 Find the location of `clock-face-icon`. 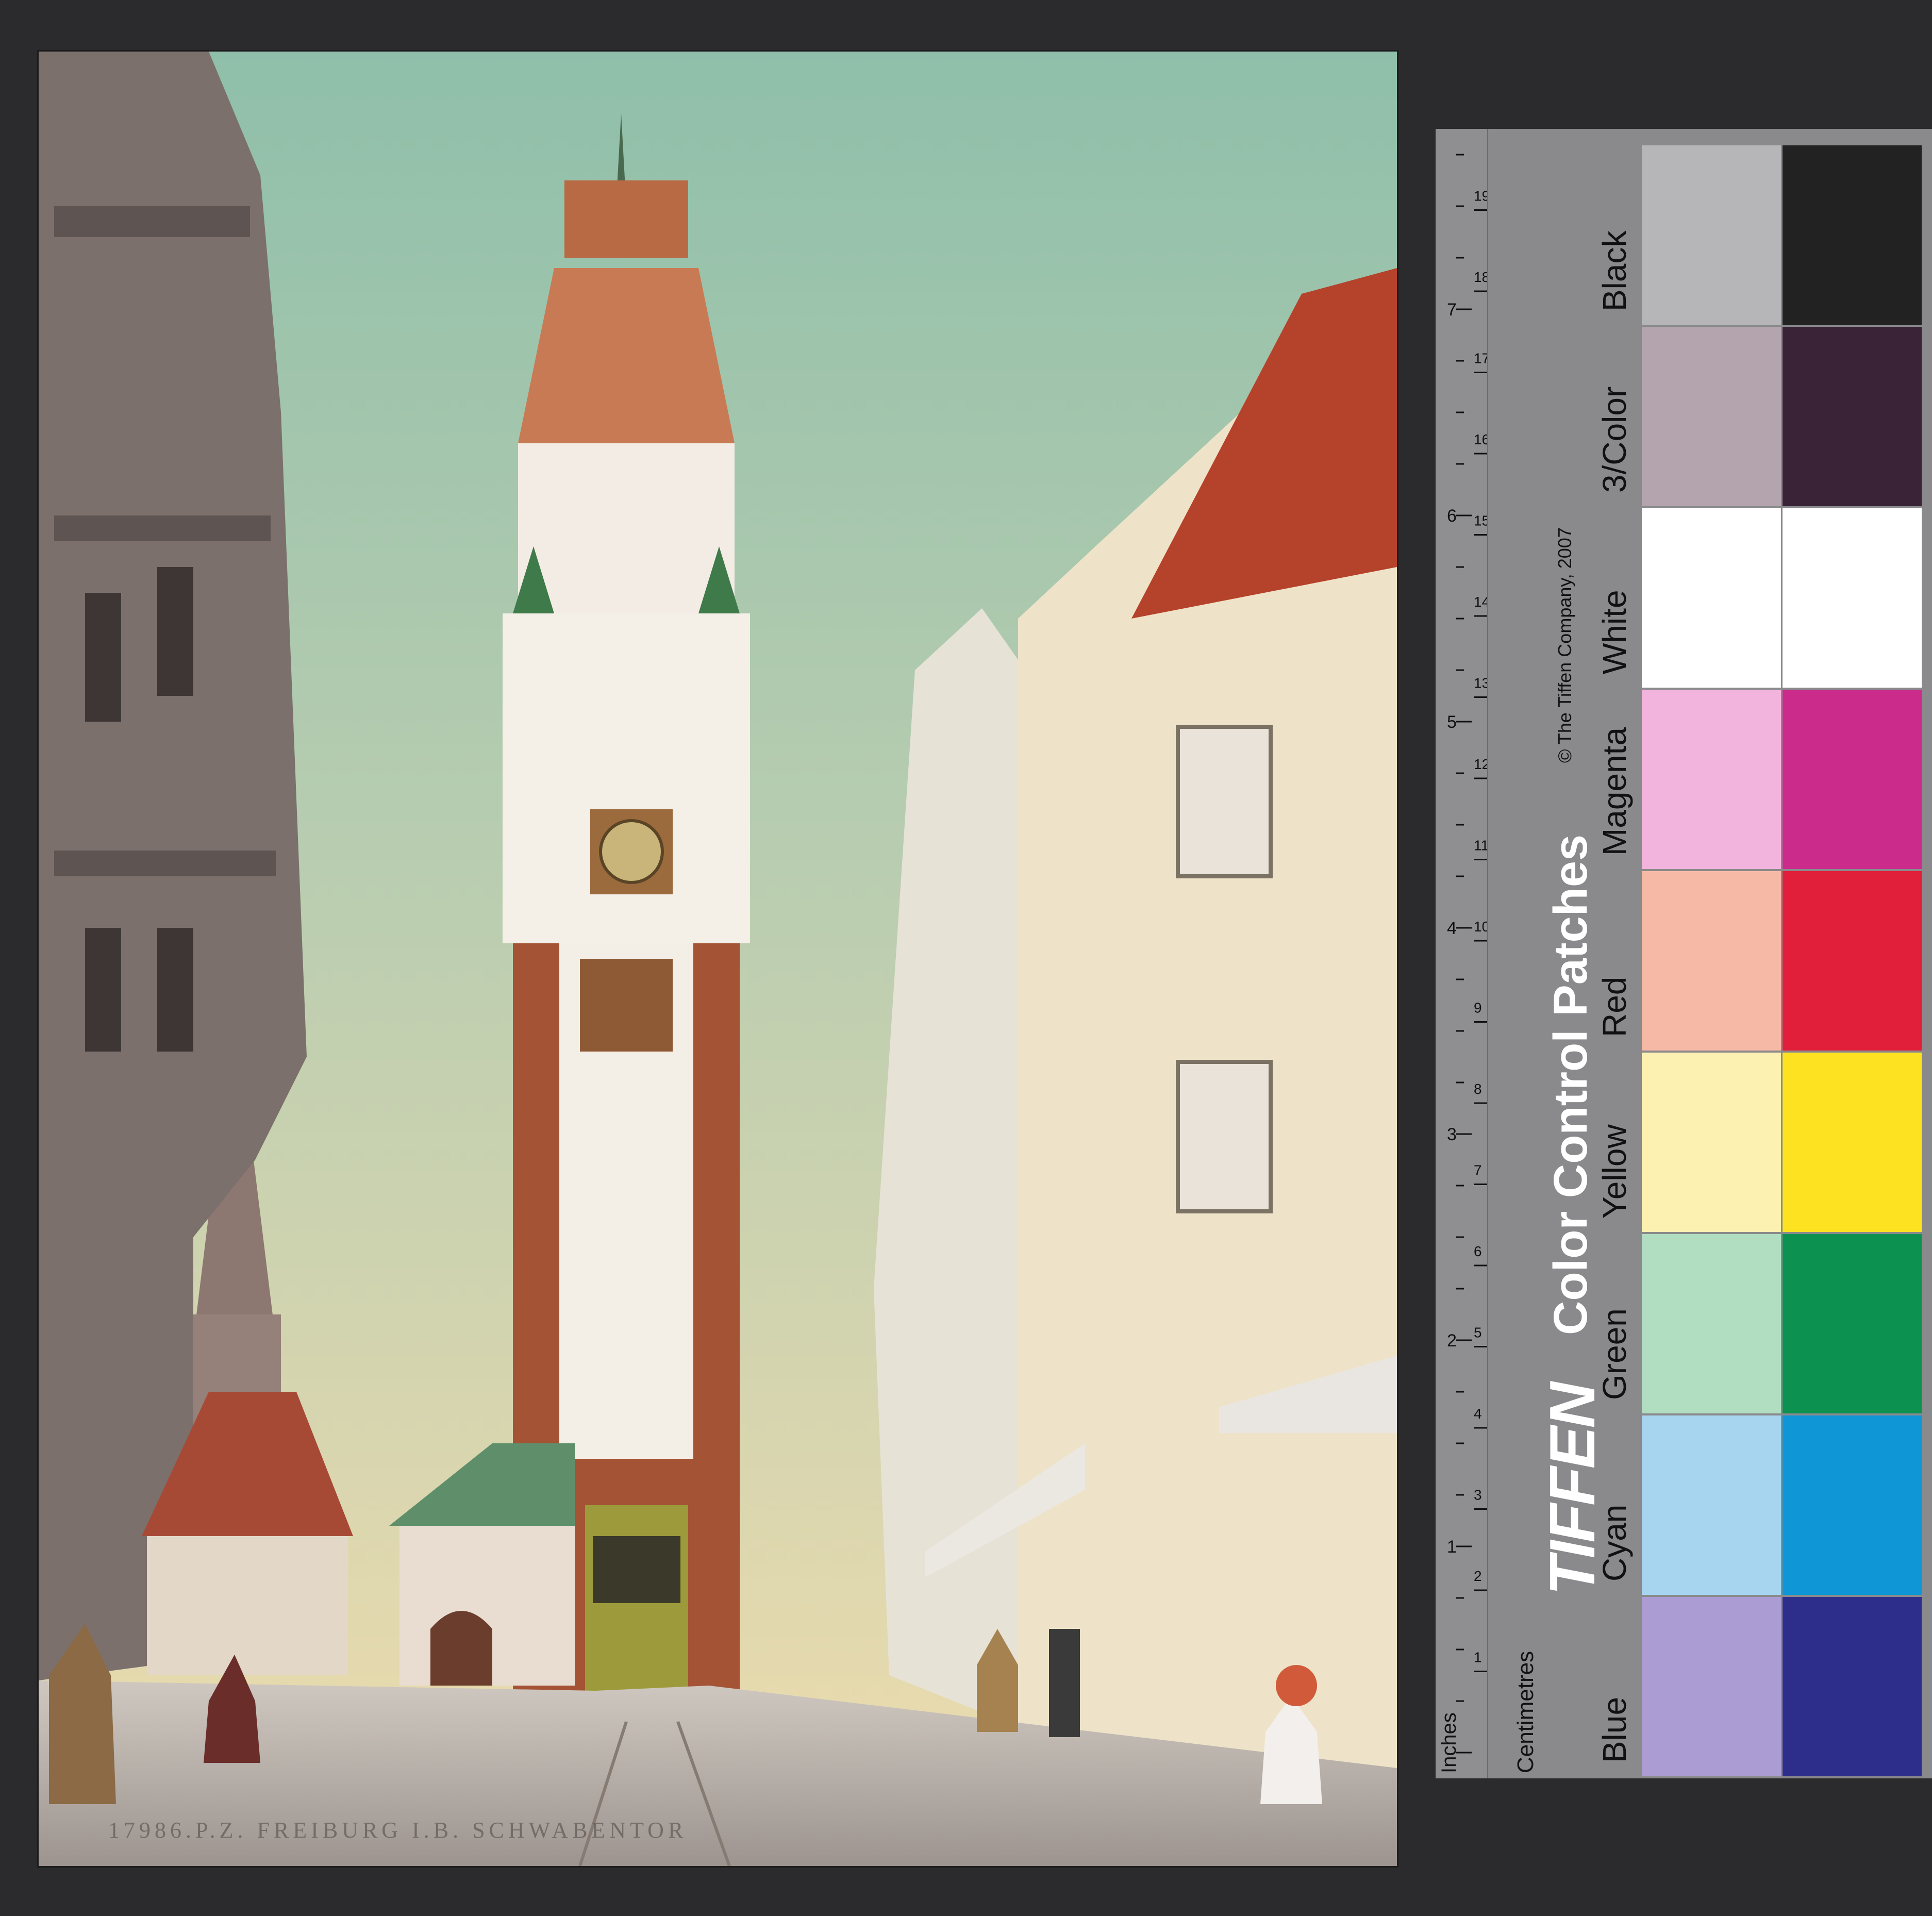

clock-face-icon is located at coordinates (631, 852).